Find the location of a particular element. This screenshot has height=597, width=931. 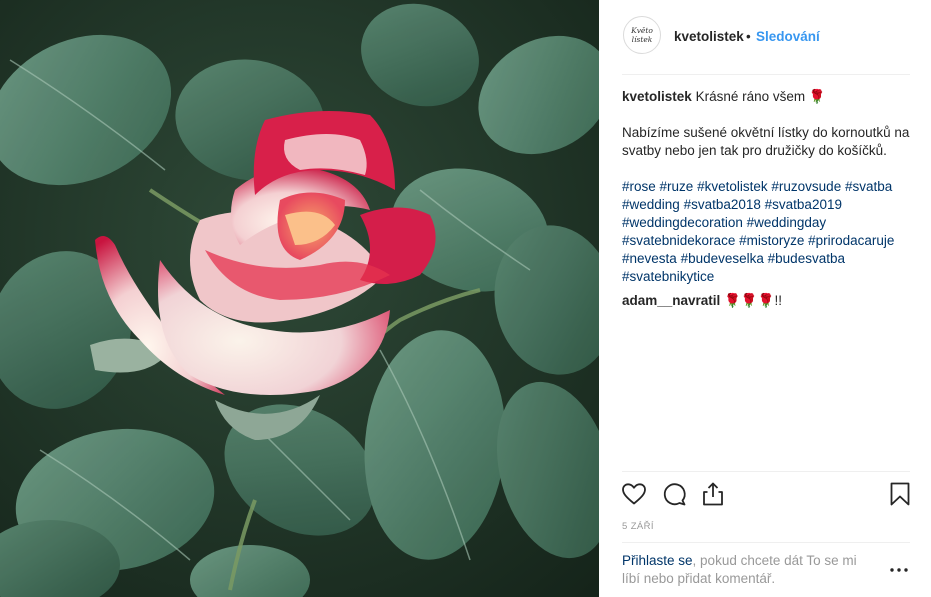

share-icon is located at coordinates (713, 494).